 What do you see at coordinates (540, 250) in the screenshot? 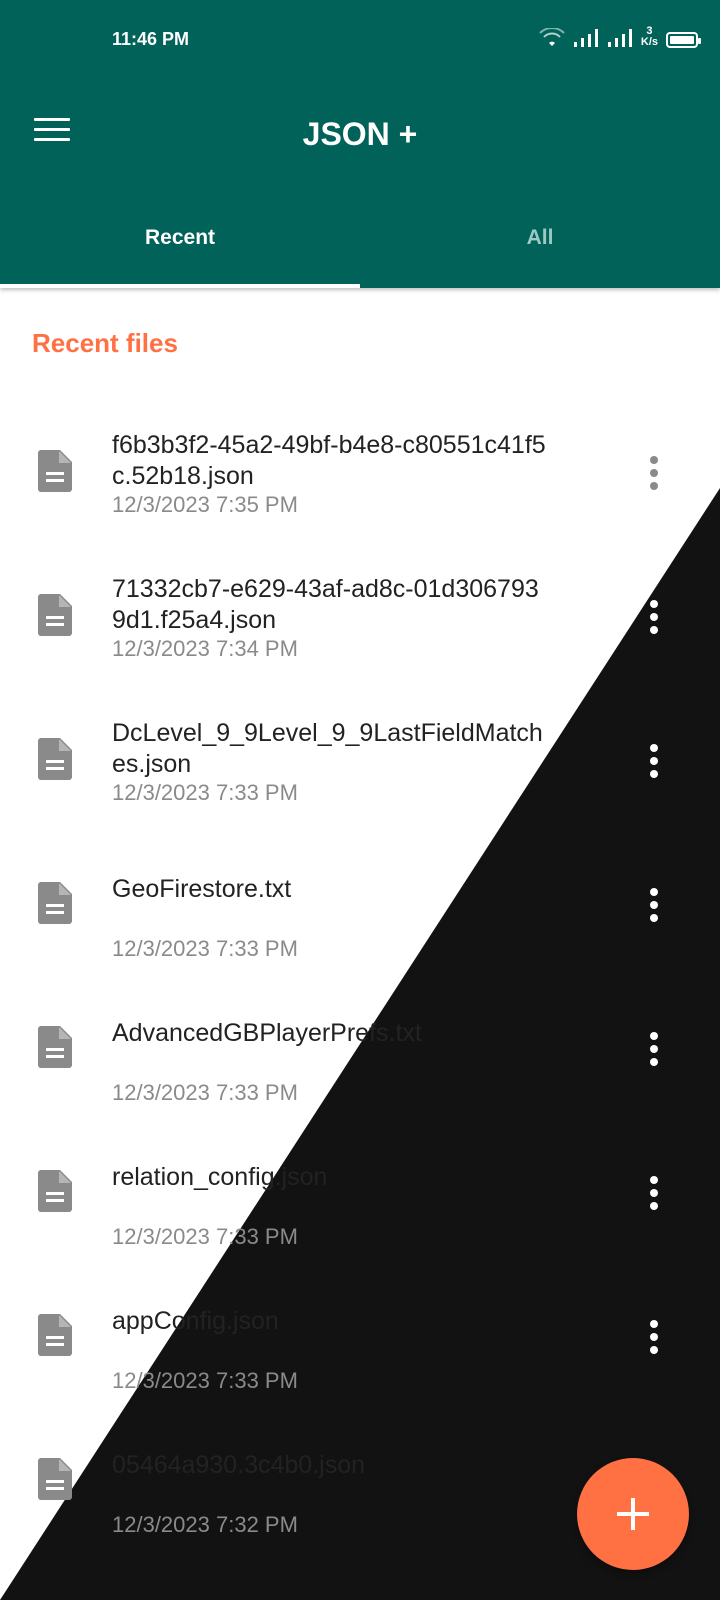
I see `tab-all: All` at bounding box center [540, 250].